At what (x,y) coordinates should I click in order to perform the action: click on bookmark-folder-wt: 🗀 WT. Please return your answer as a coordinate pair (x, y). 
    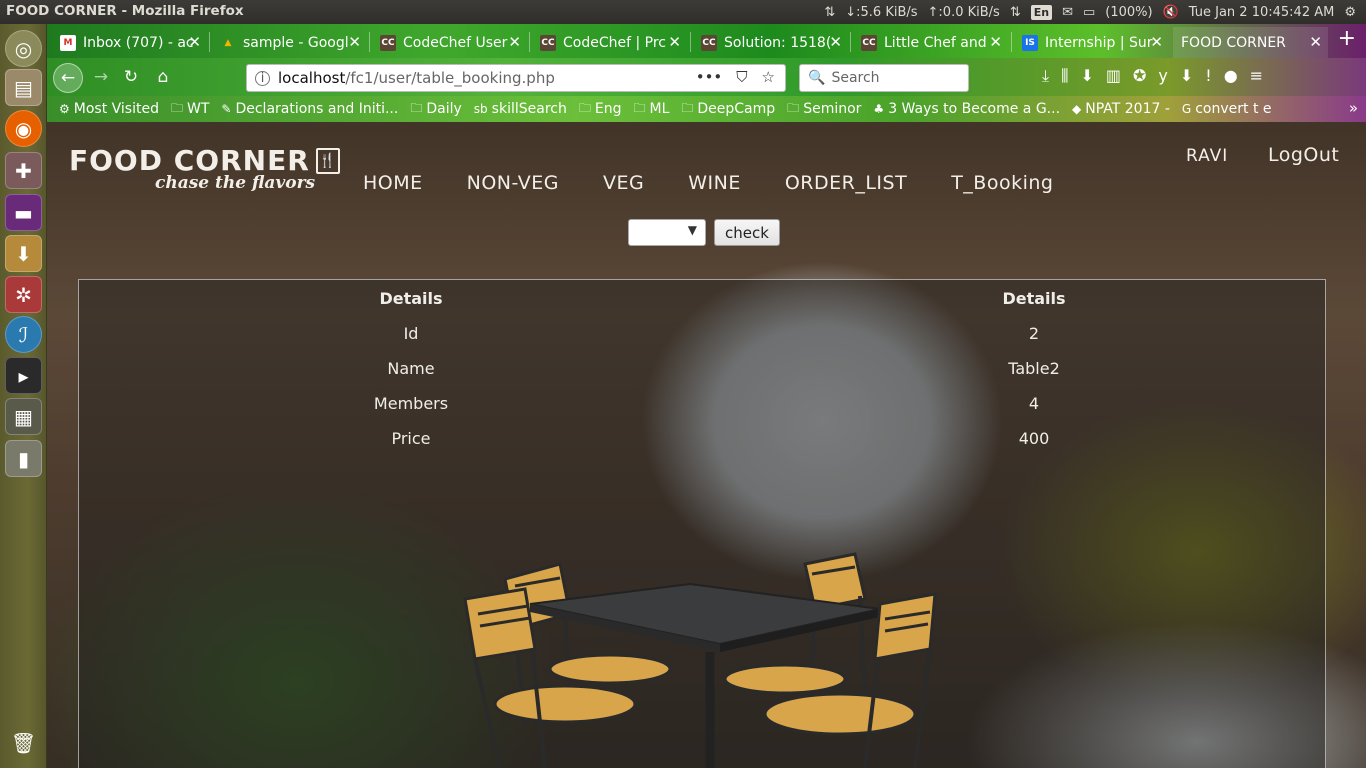
    Looking at the image, I should click on (190, 109).